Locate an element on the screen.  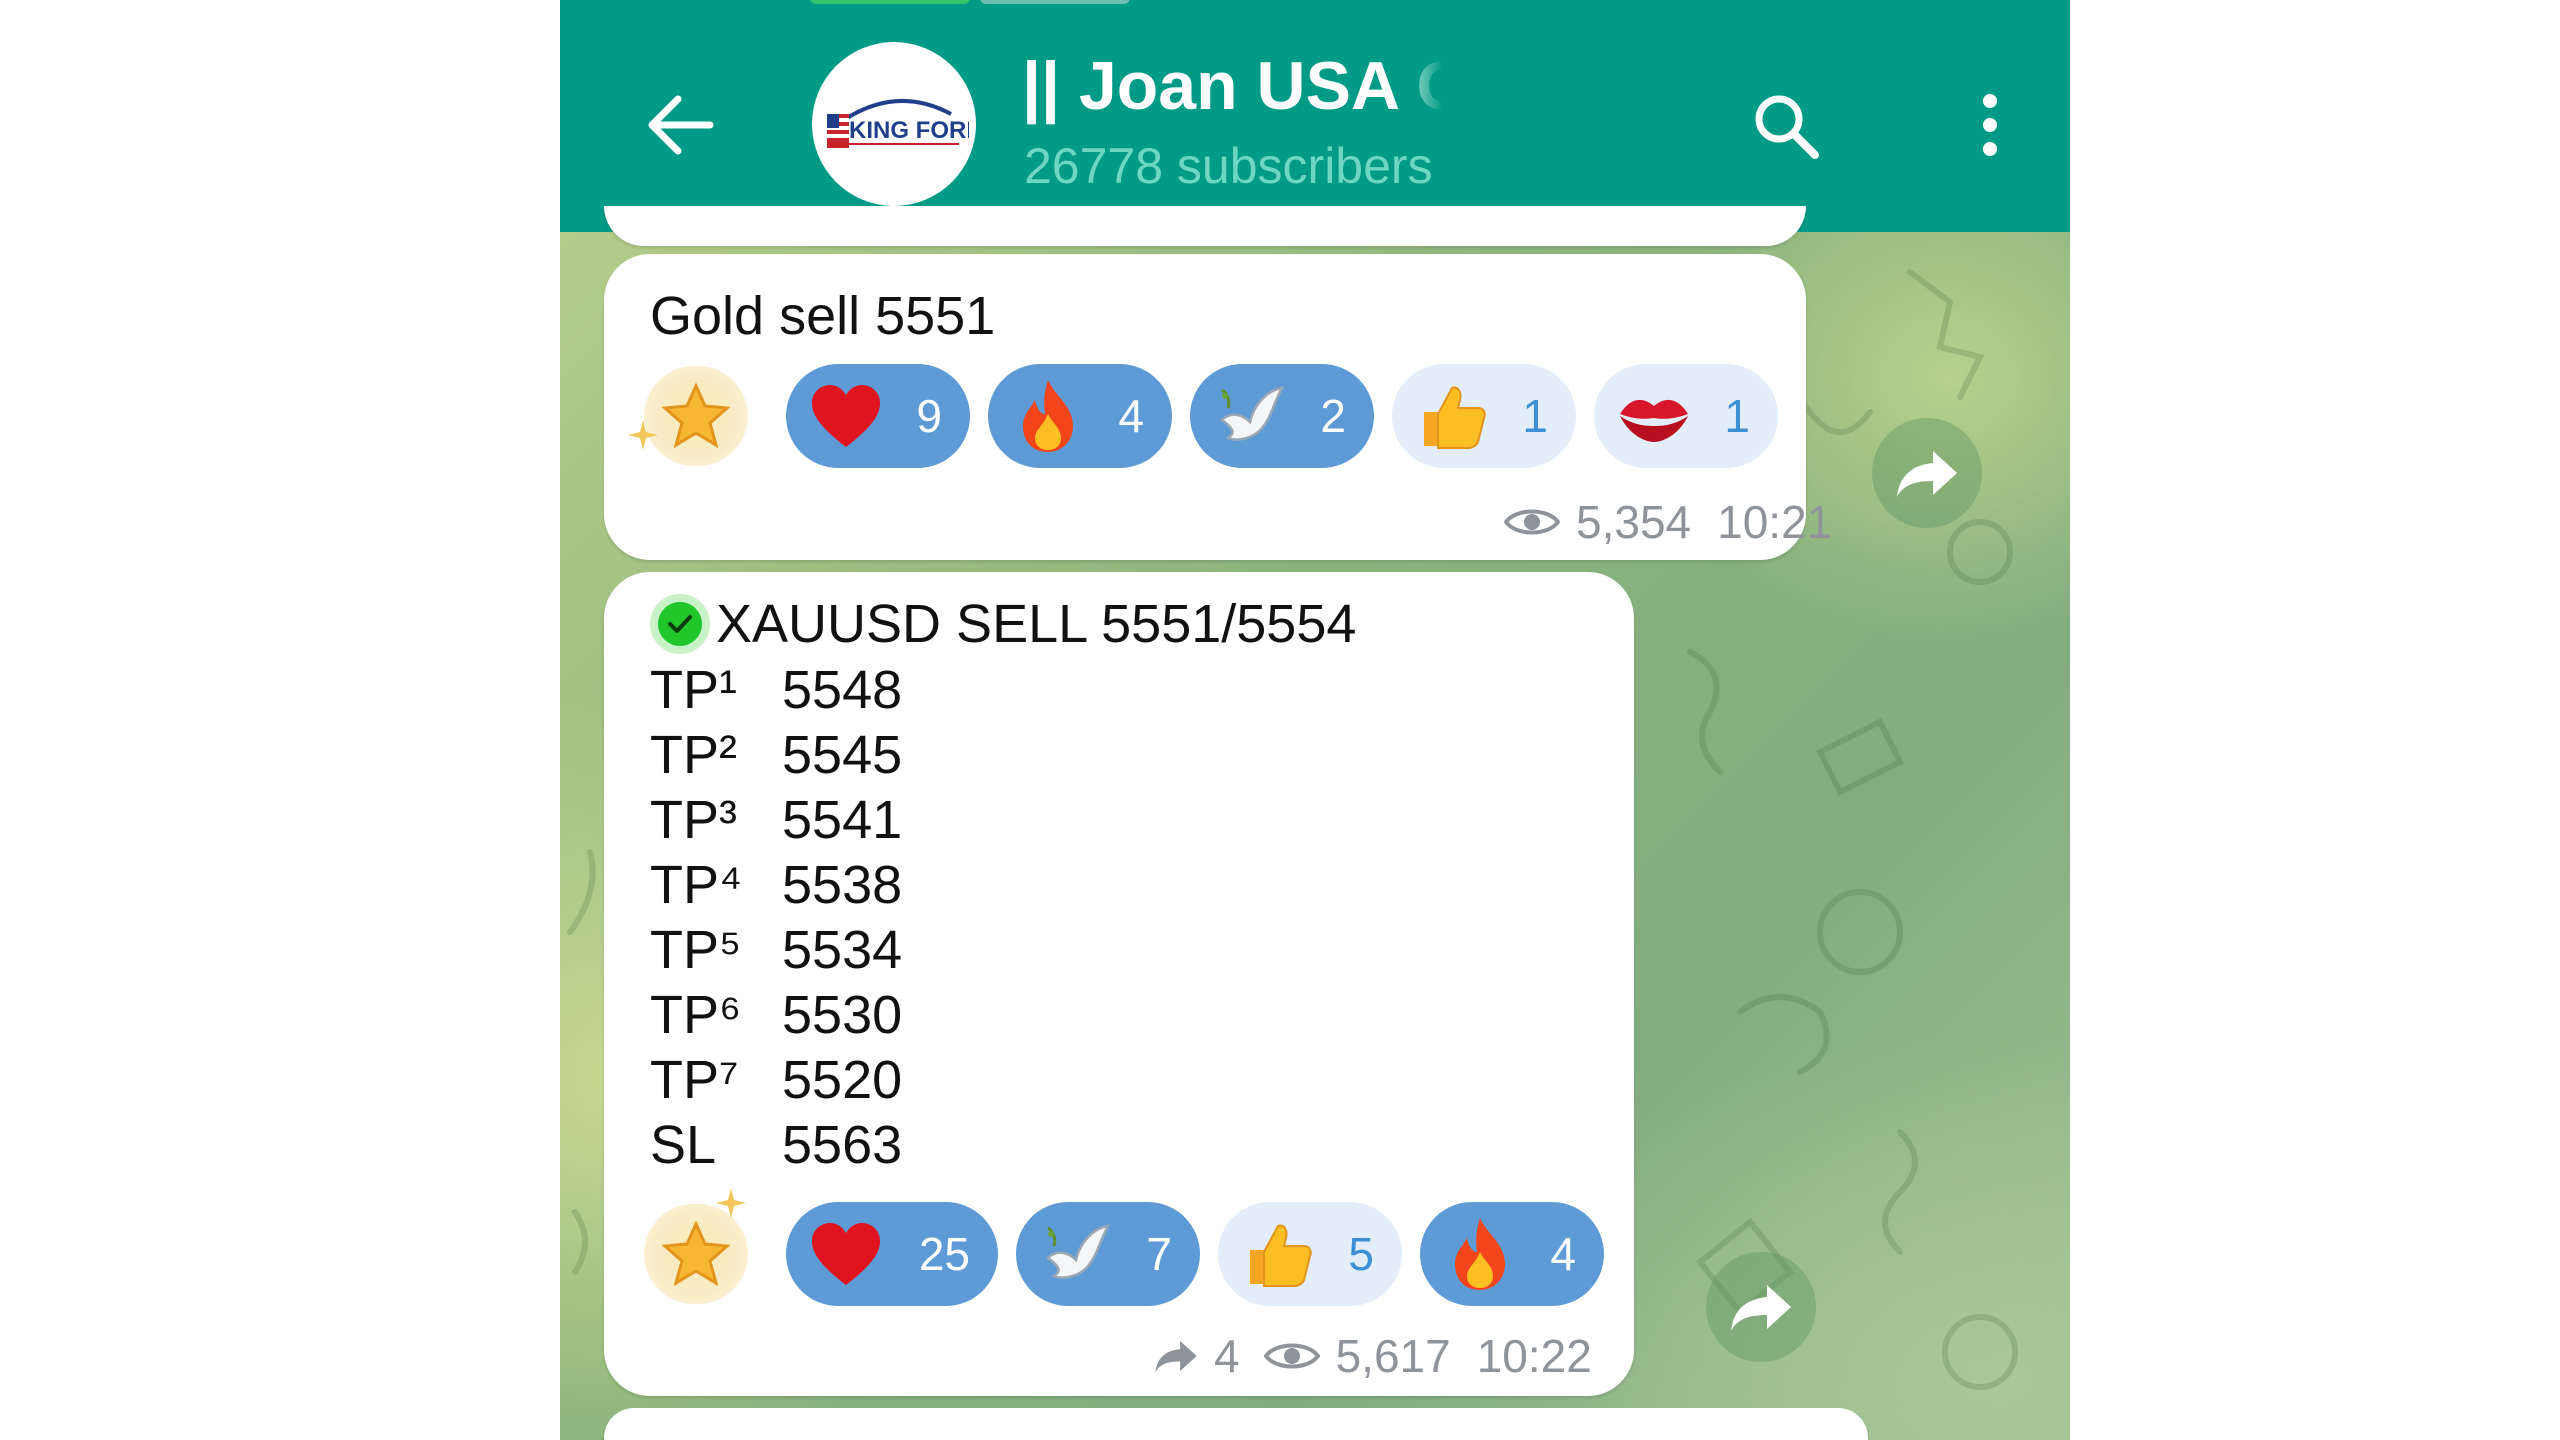
level-value: 5538 is located at coordinates (842, 885).